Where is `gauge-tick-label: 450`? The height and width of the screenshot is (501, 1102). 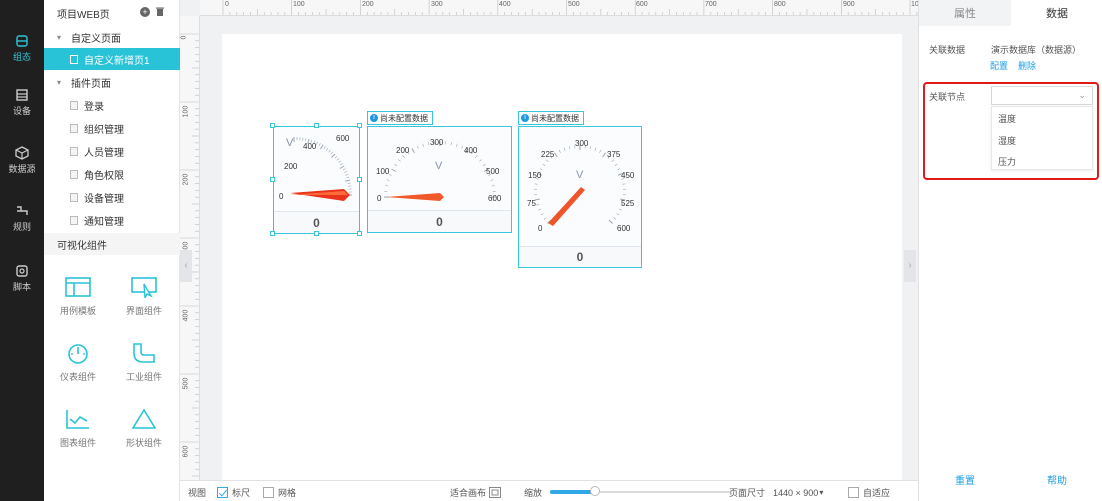 gauge-tick-label: 450 is located at coordinates (628, 175).